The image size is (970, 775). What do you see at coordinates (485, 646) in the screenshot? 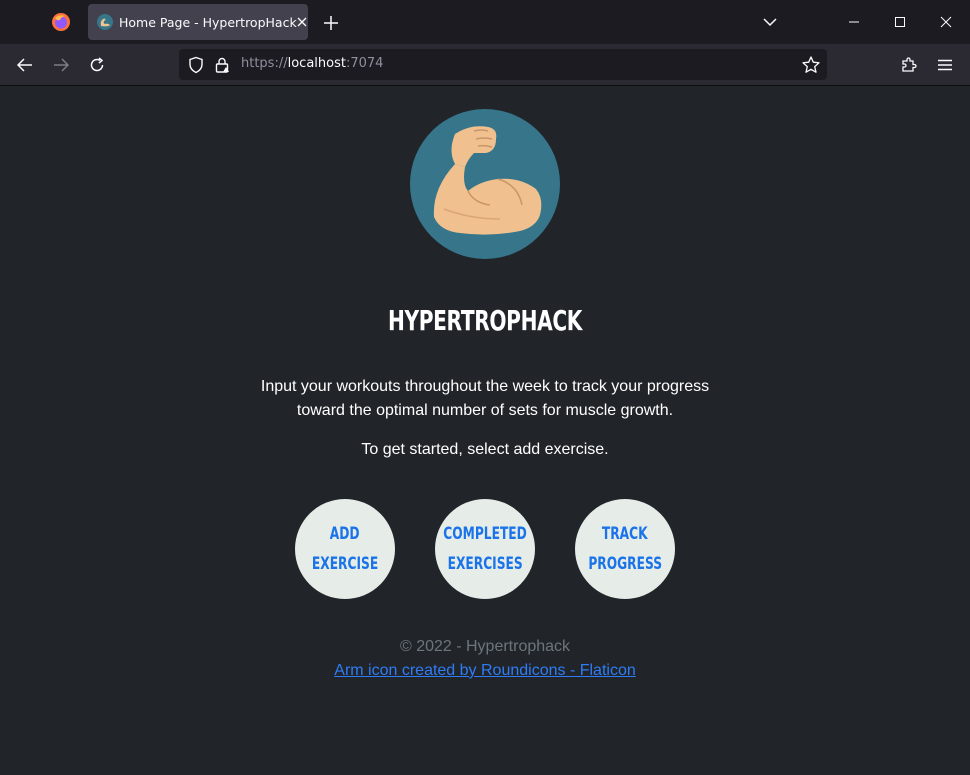
I see `footer-copyright: © 2022 - Hypertrophack` at bounding box center [485, 646].